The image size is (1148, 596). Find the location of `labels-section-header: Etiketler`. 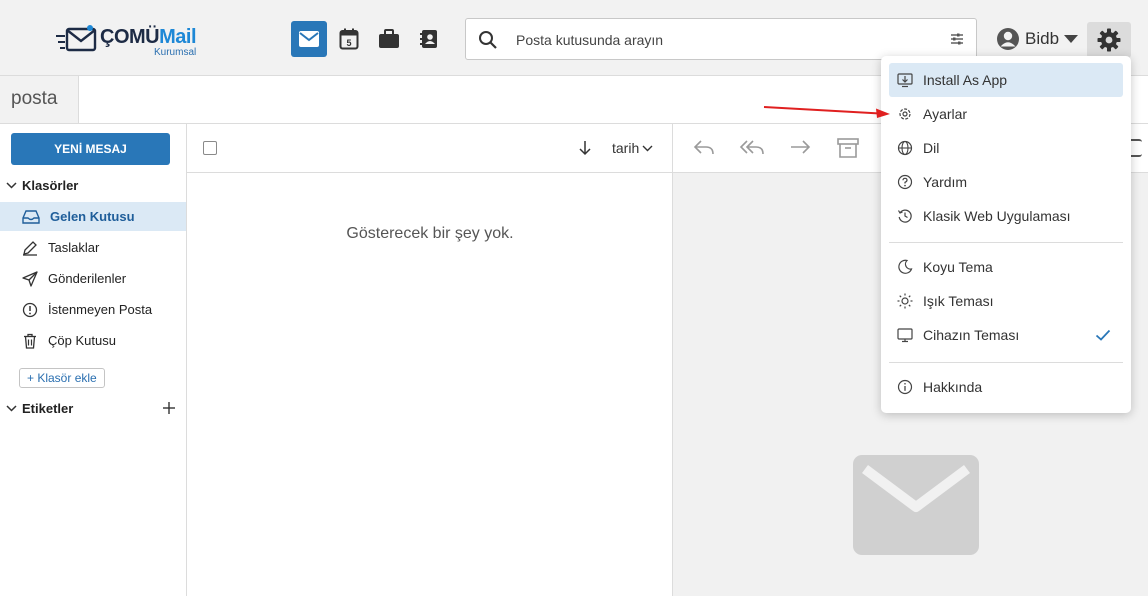

labels-section-header: Etiketler is located at coordinates (39, 408).